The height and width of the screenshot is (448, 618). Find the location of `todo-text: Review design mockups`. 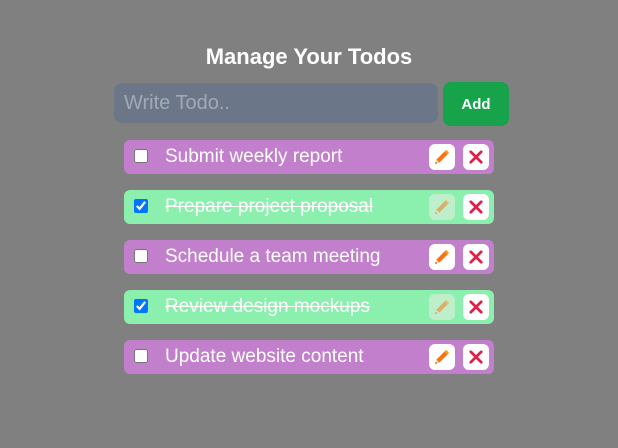

todo-text: Review design mockups is located at coordinates (267, 306).